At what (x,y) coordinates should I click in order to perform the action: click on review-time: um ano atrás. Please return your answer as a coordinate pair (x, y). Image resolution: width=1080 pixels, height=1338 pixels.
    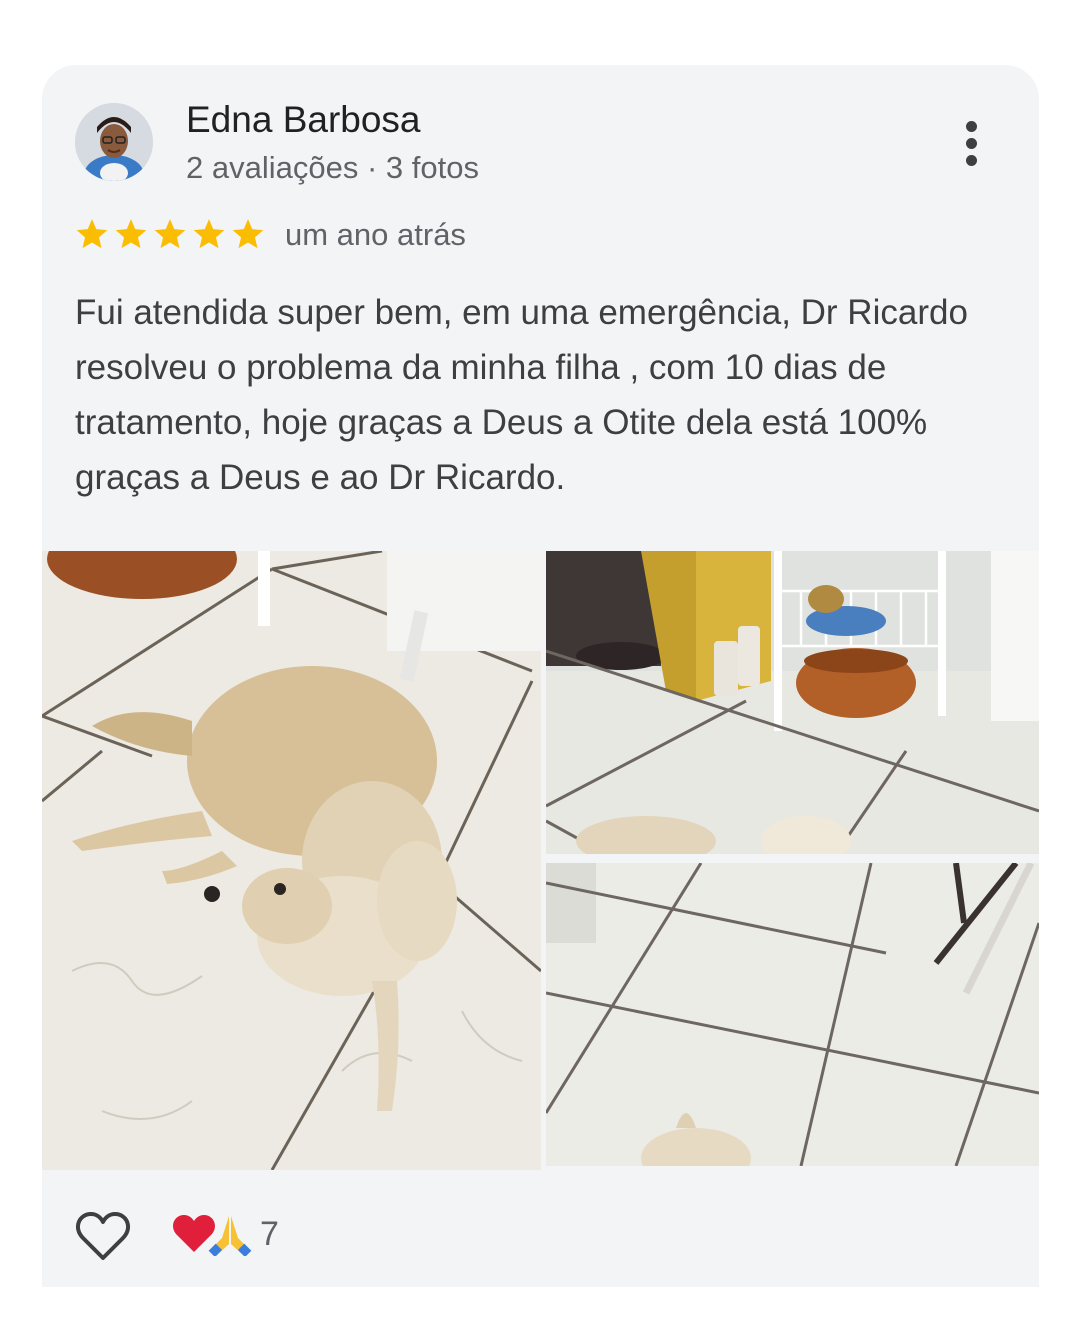
    Looking at the image, I should click on (375, 234).